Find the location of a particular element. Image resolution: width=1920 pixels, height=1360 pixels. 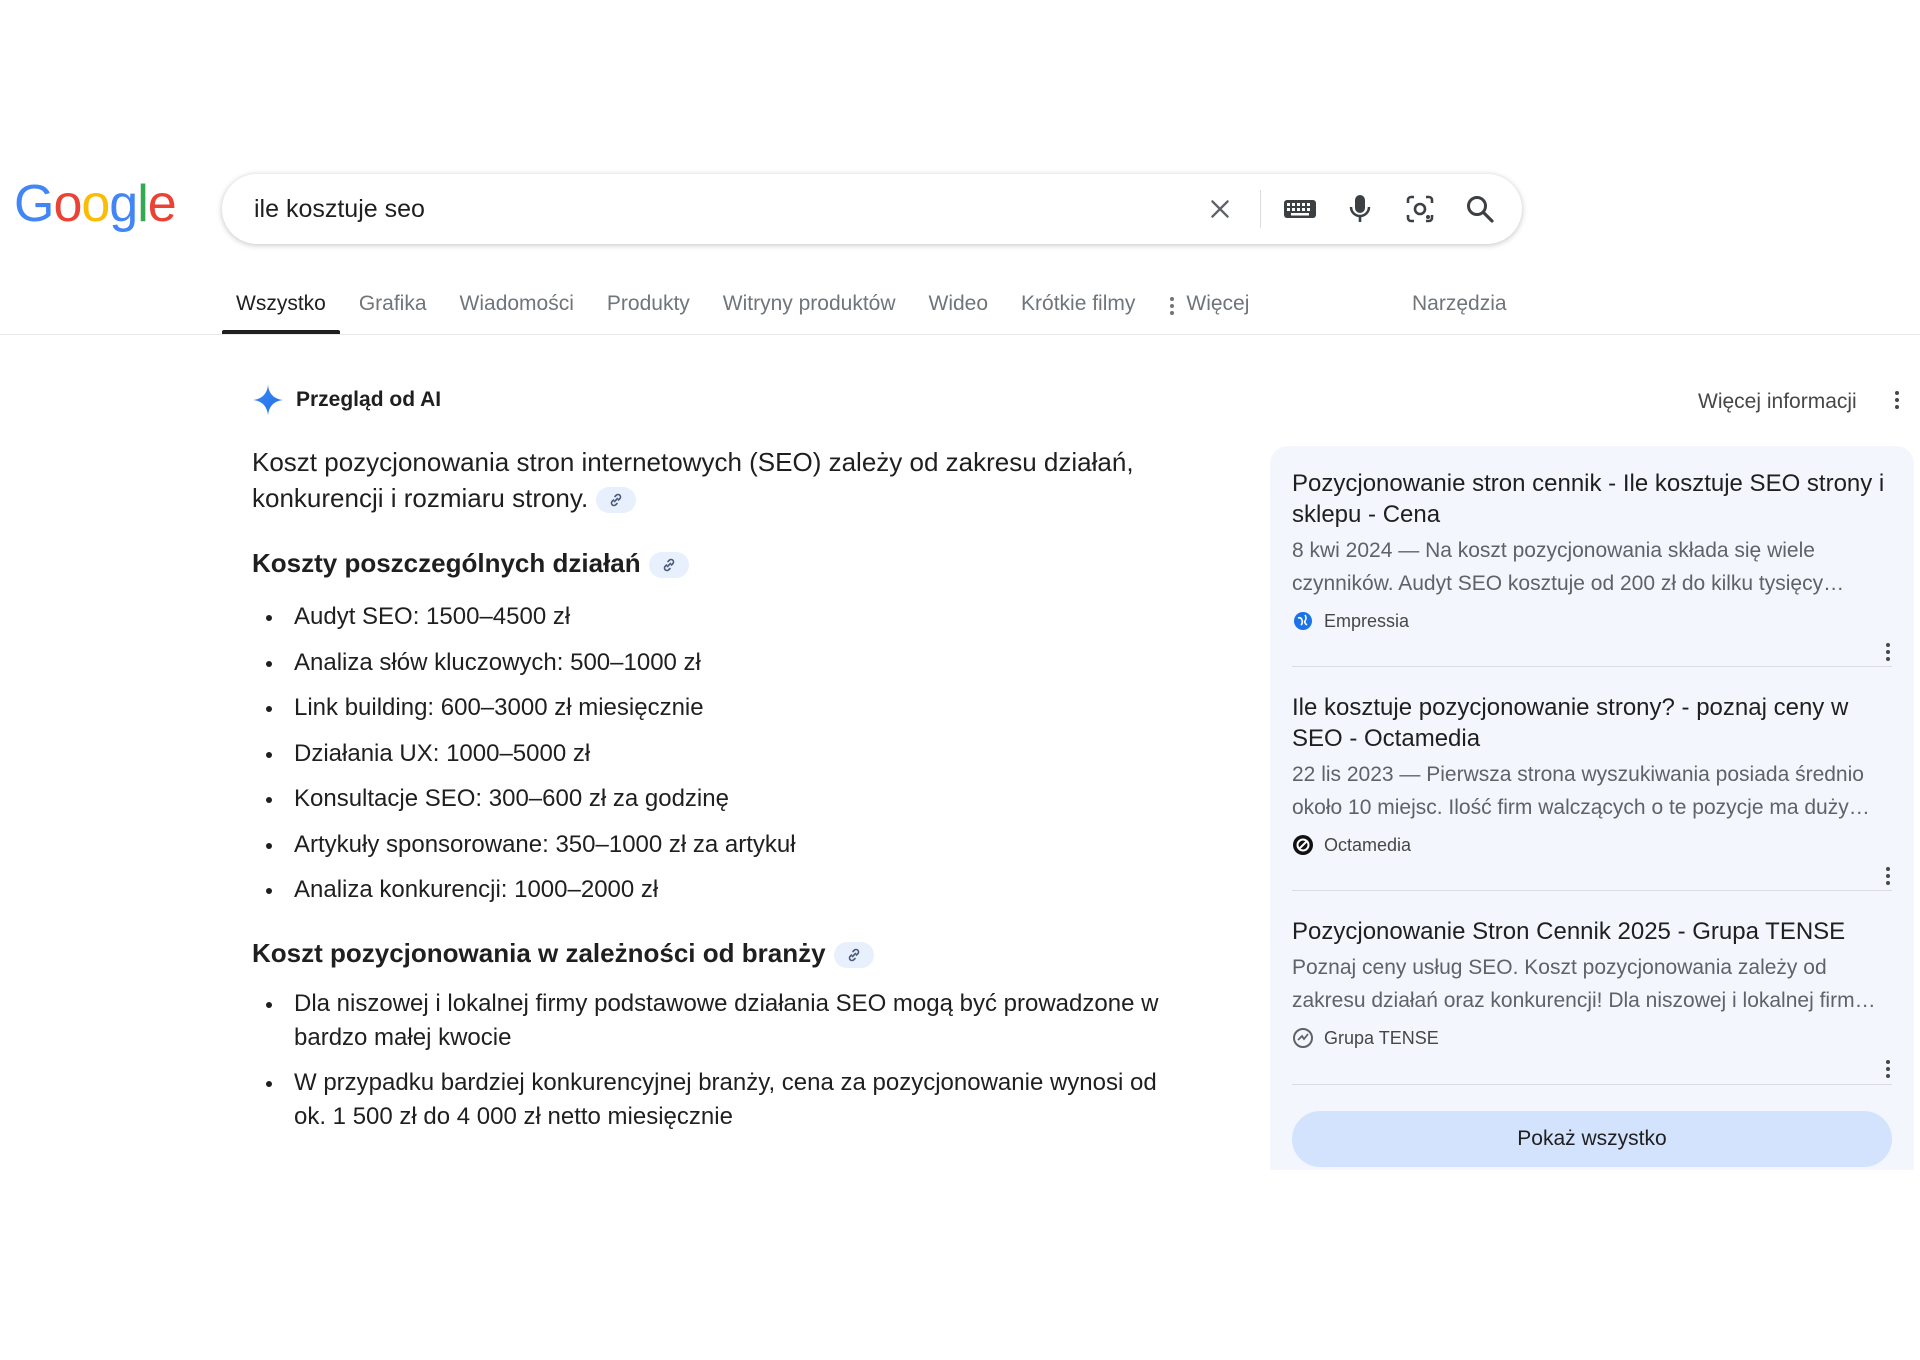

tab-products: Produkty is located at coordinates (648, 308).